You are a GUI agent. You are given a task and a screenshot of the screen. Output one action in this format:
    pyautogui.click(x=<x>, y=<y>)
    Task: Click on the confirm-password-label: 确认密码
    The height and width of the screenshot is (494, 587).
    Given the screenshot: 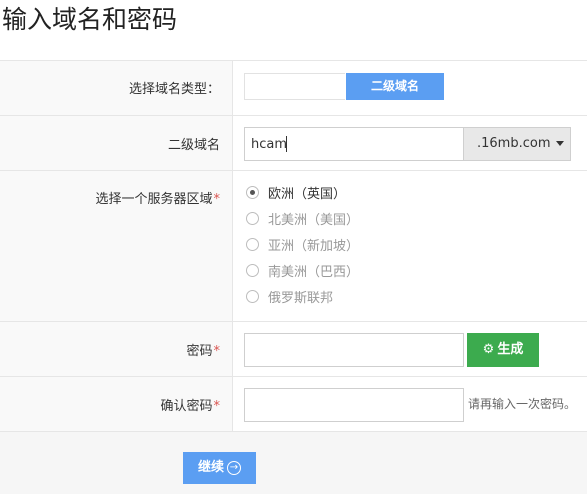 What is the action you would take?
    pyautogui.click(x=186, y=406)
    